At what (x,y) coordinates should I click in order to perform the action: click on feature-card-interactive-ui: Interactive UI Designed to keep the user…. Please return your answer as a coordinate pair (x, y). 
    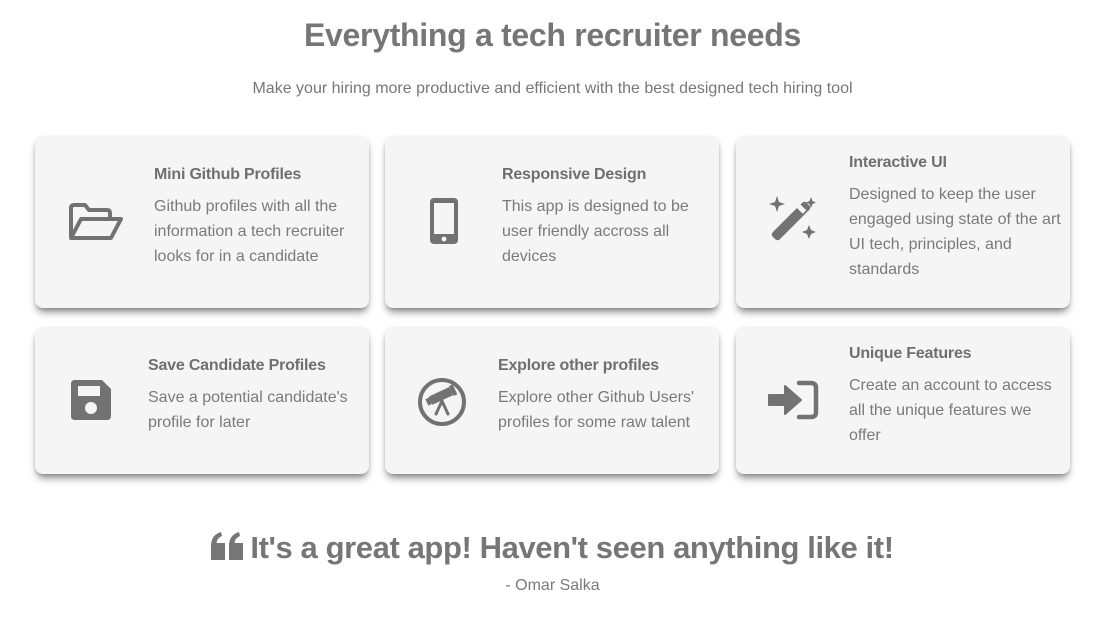
    Looking at the image, I should click on (903, 222).